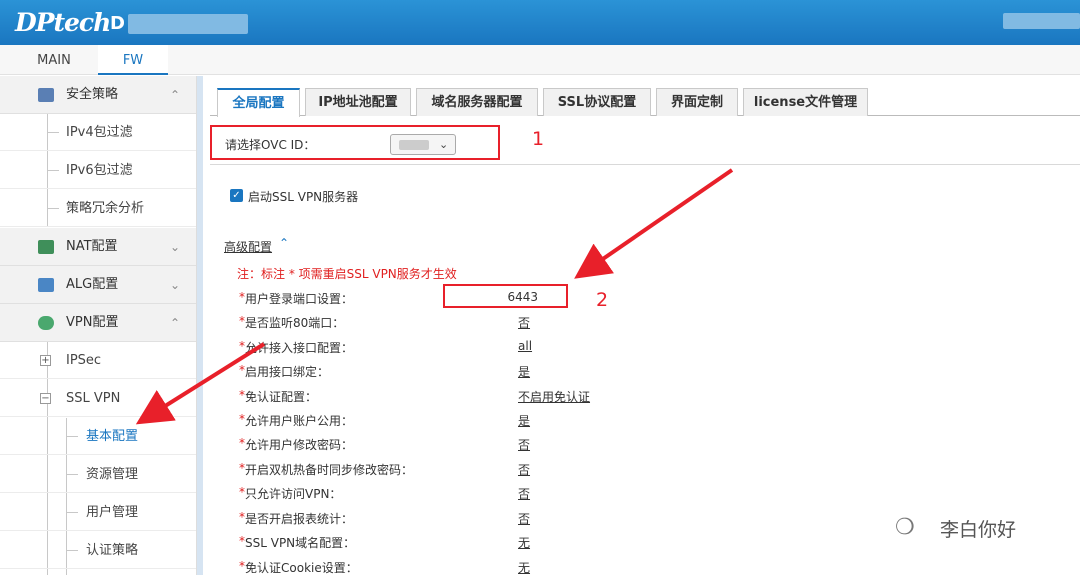  What do you see at coordinates (654, 223) in the screenshot?
I see `arrow-to-port` at bounding box center [654, 223].